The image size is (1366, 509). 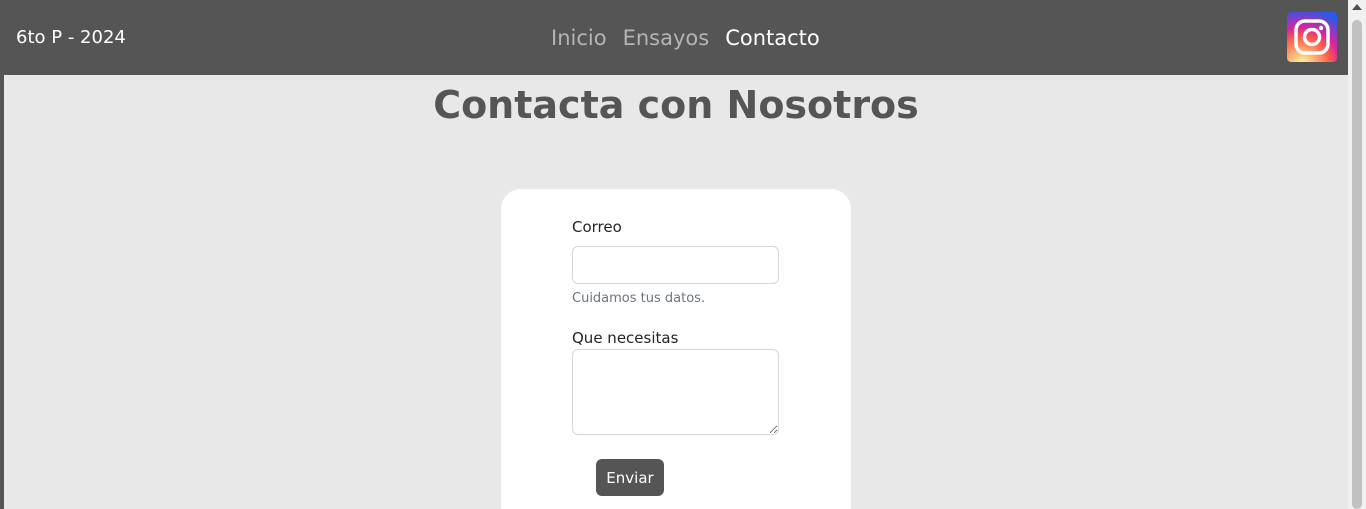 What do you see at coordinates (71, 38) in the screenshot?
I see `brand-title: 6to P - 2024` at bounding box center [71, 38].